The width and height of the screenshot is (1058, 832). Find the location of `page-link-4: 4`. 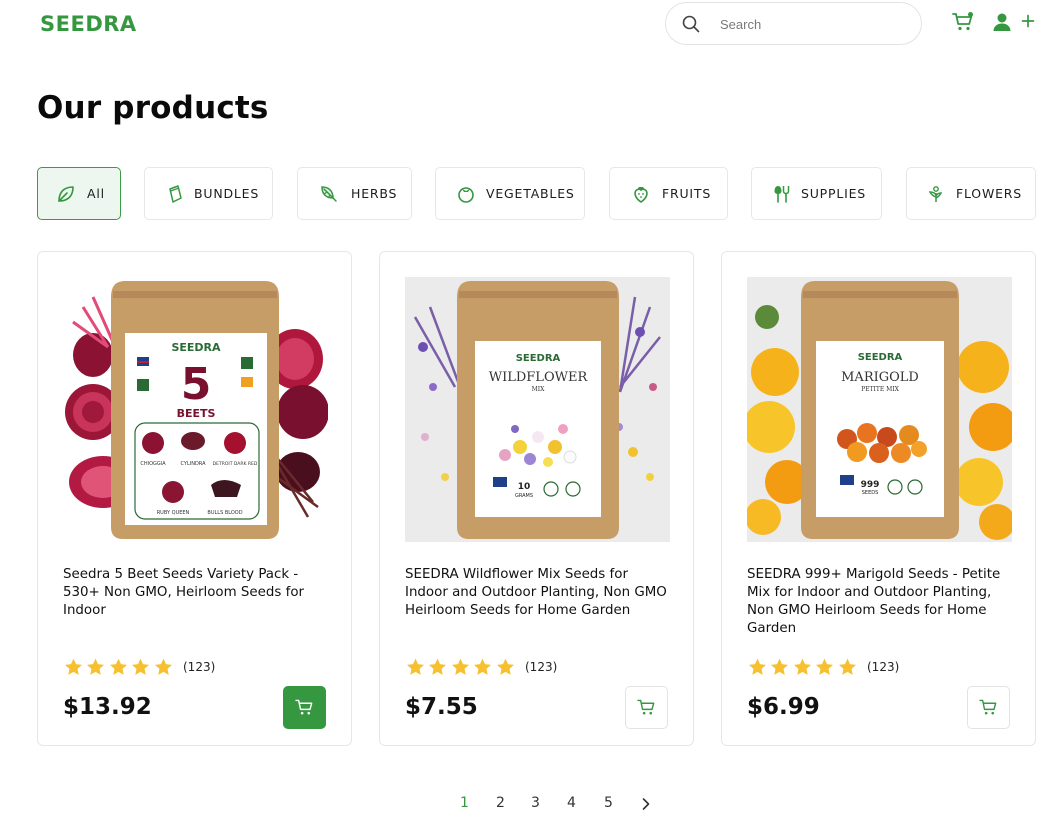

page-link-4: 4 is located at coordinates (571, 803).